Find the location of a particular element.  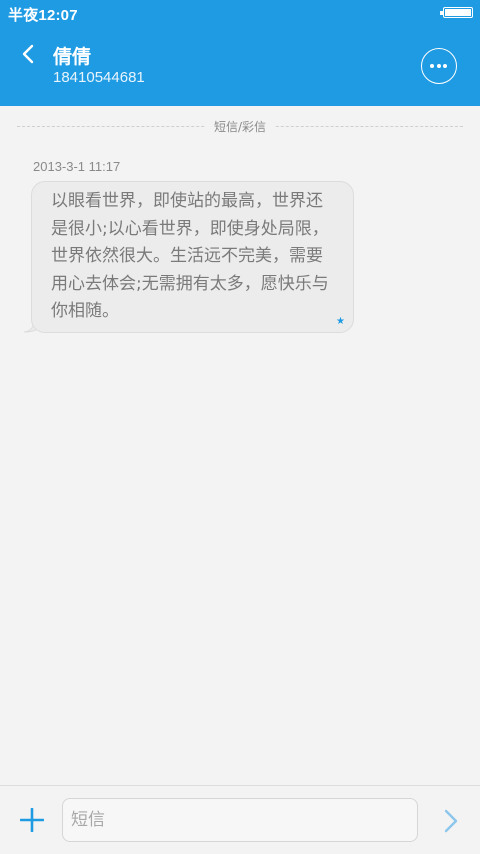

plus-icon is located at coordinates (32, 820).